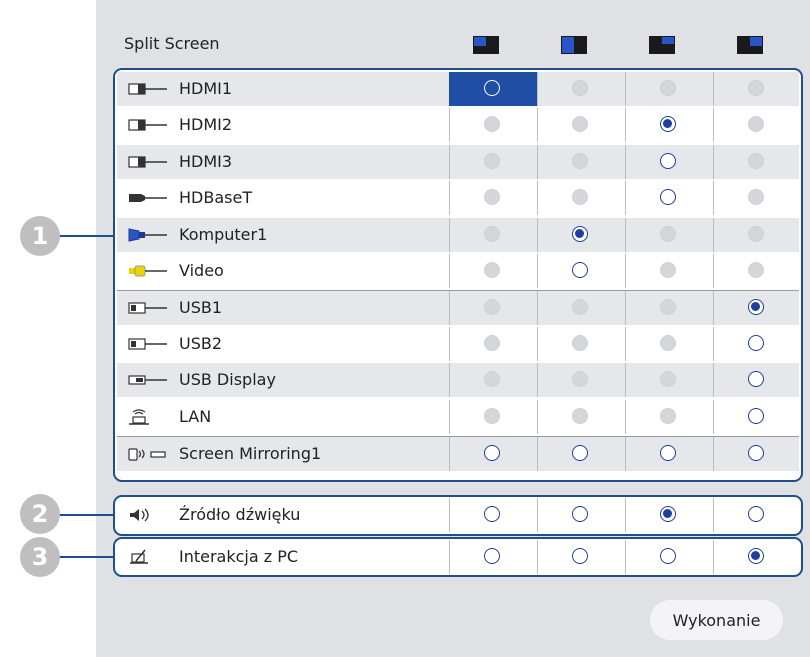 The height and width of the screenshot is (657, 810). Describe the element at coordinates (195, 416) in the screenshot. I see `source-label: LAN` at that location.